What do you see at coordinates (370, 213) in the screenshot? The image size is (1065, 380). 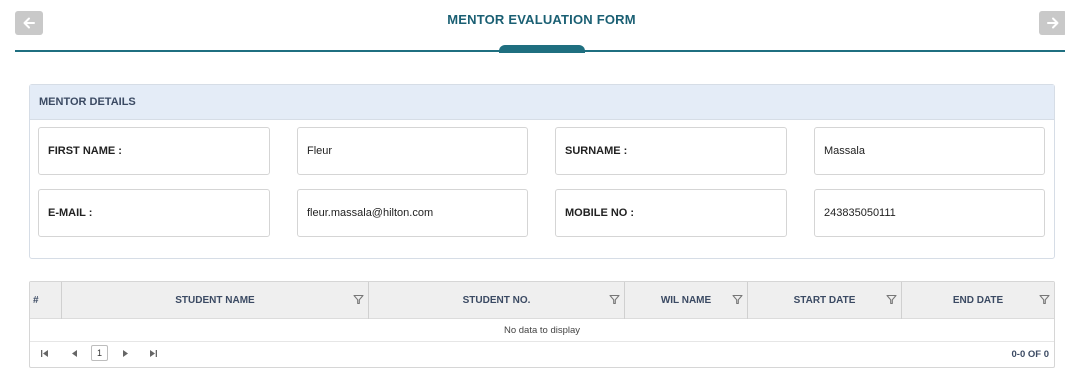 I see `email-value: fleur.massala@hilton.com` at bounding box center [370, 213].